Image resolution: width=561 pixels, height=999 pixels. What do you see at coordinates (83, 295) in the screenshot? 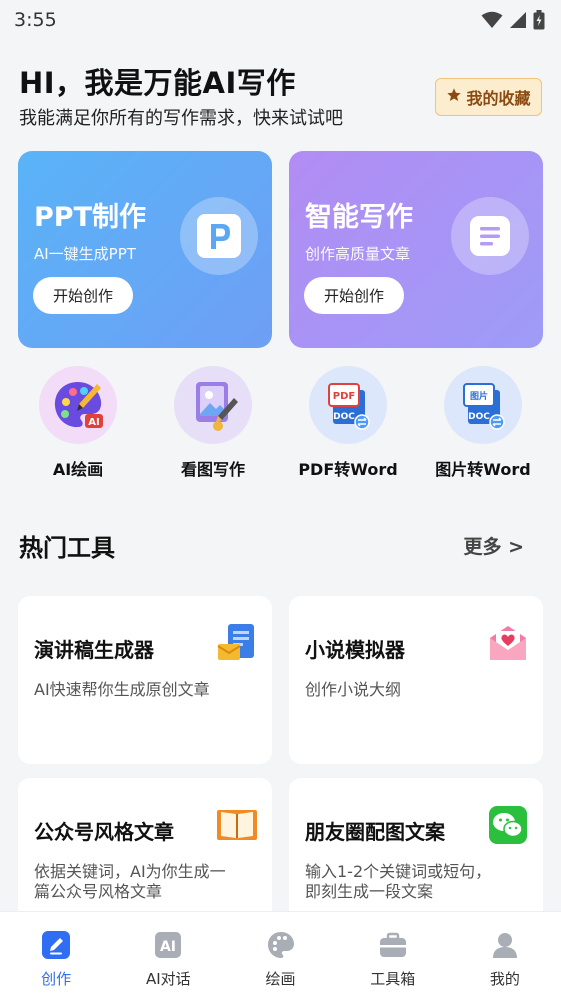
I see `ppt-start-button: 开始创作` at bounding box center [83, 295].